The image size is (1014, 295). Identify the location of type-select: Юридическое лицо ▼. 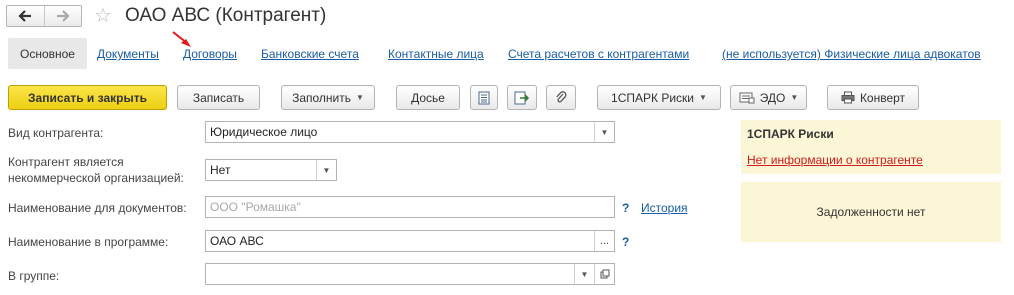
(410, 132).